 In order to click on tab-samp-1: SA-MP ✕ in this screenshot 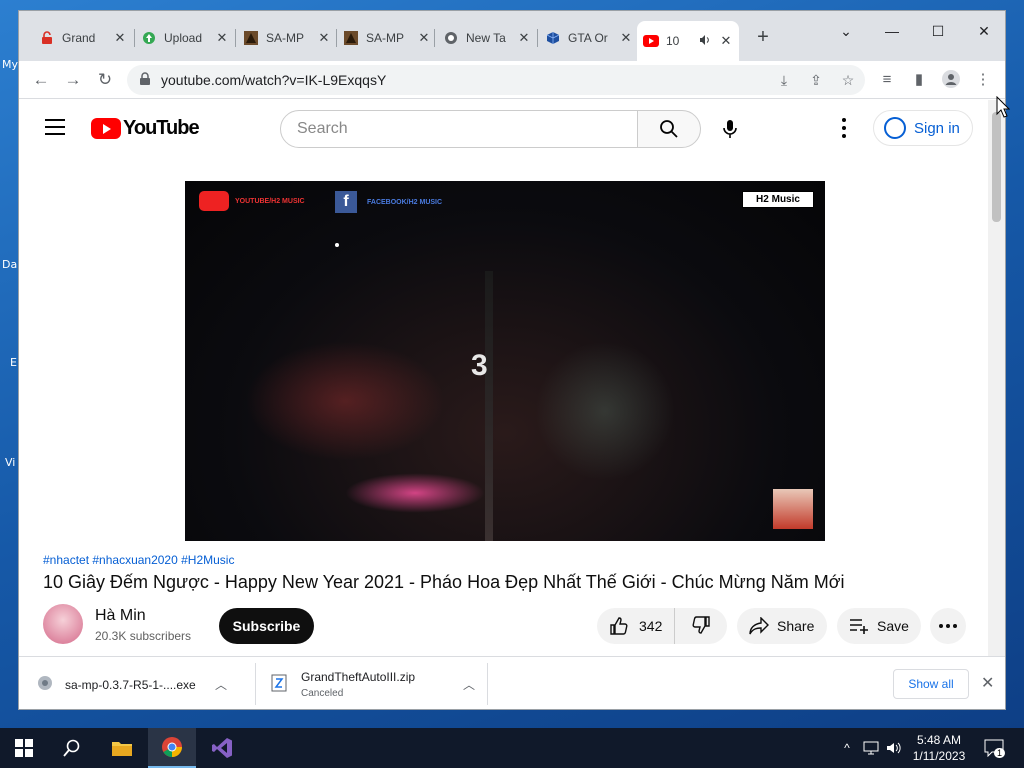, I will do `click(287, 38)`.